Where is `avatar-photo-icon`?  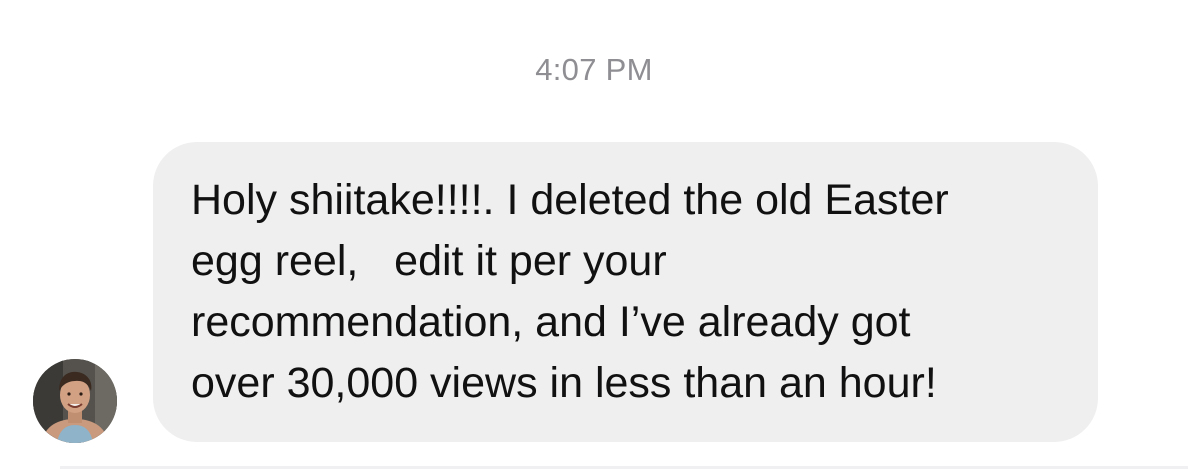 avatar-photo-icon is located at coordinates (75, 401).